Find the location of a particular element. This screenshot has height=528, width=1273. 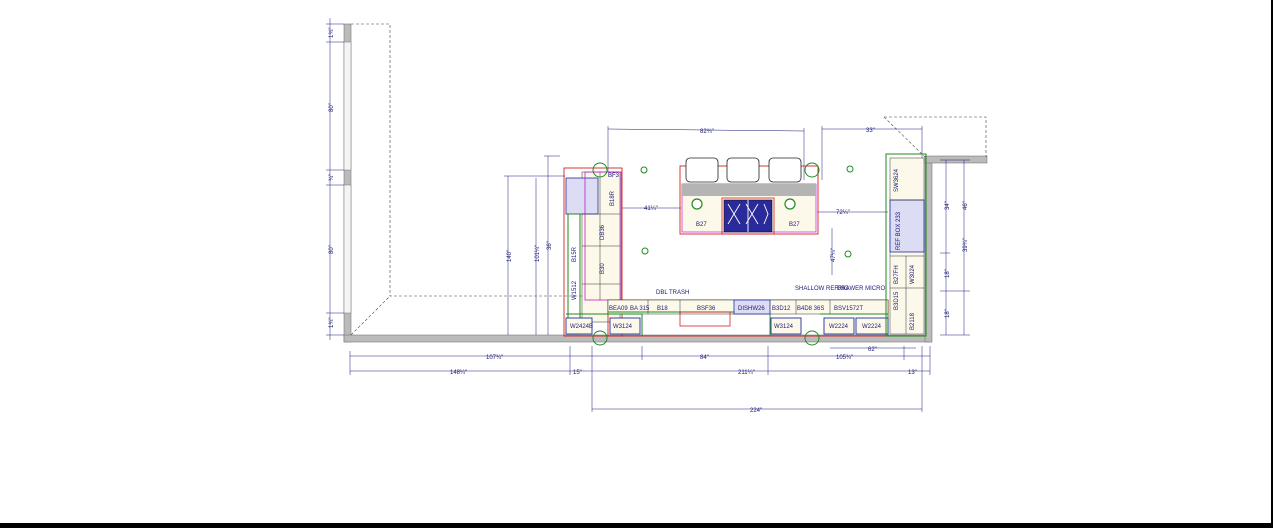

label-left-6: BF3 is located at coordinates (614, 176).